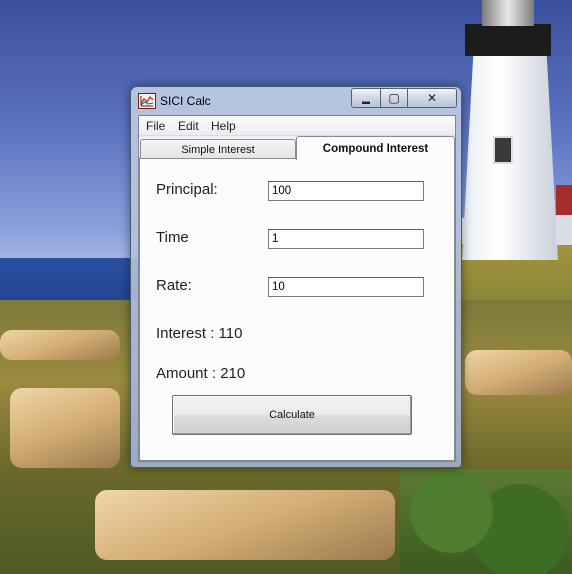  What do you see at coordinates (366, 101) in the screenshot?
I see `minimize-icon: ▬` at bounding box center [366, 101].